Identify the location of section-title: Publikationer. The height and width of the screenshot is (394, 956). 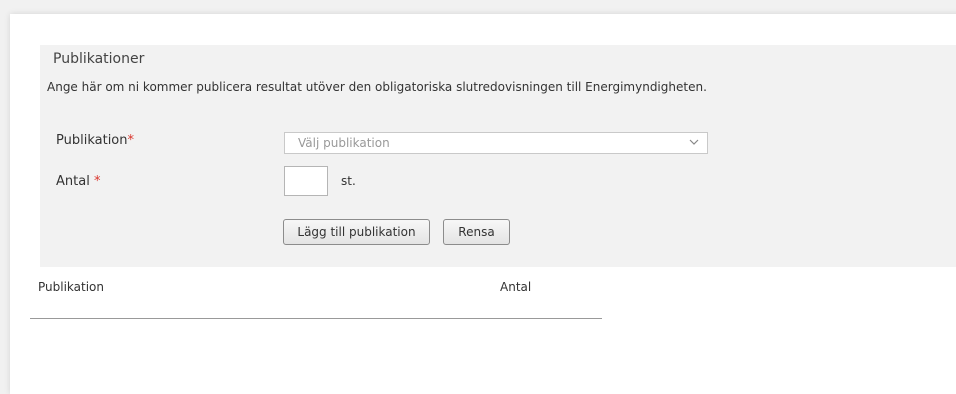
(99, 59).